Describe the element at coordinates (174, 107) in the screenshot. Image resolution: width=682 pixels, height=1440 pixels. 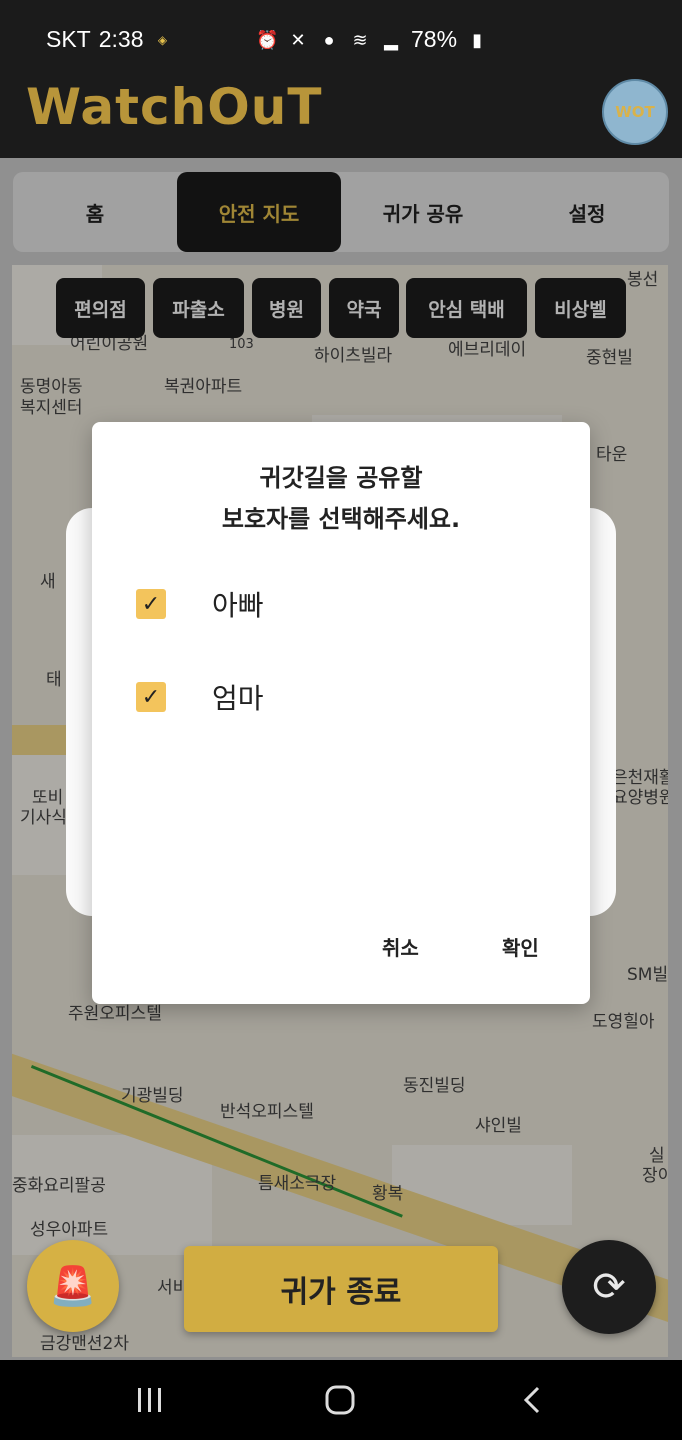
I see `app-logo: WatchOuT` at that location.